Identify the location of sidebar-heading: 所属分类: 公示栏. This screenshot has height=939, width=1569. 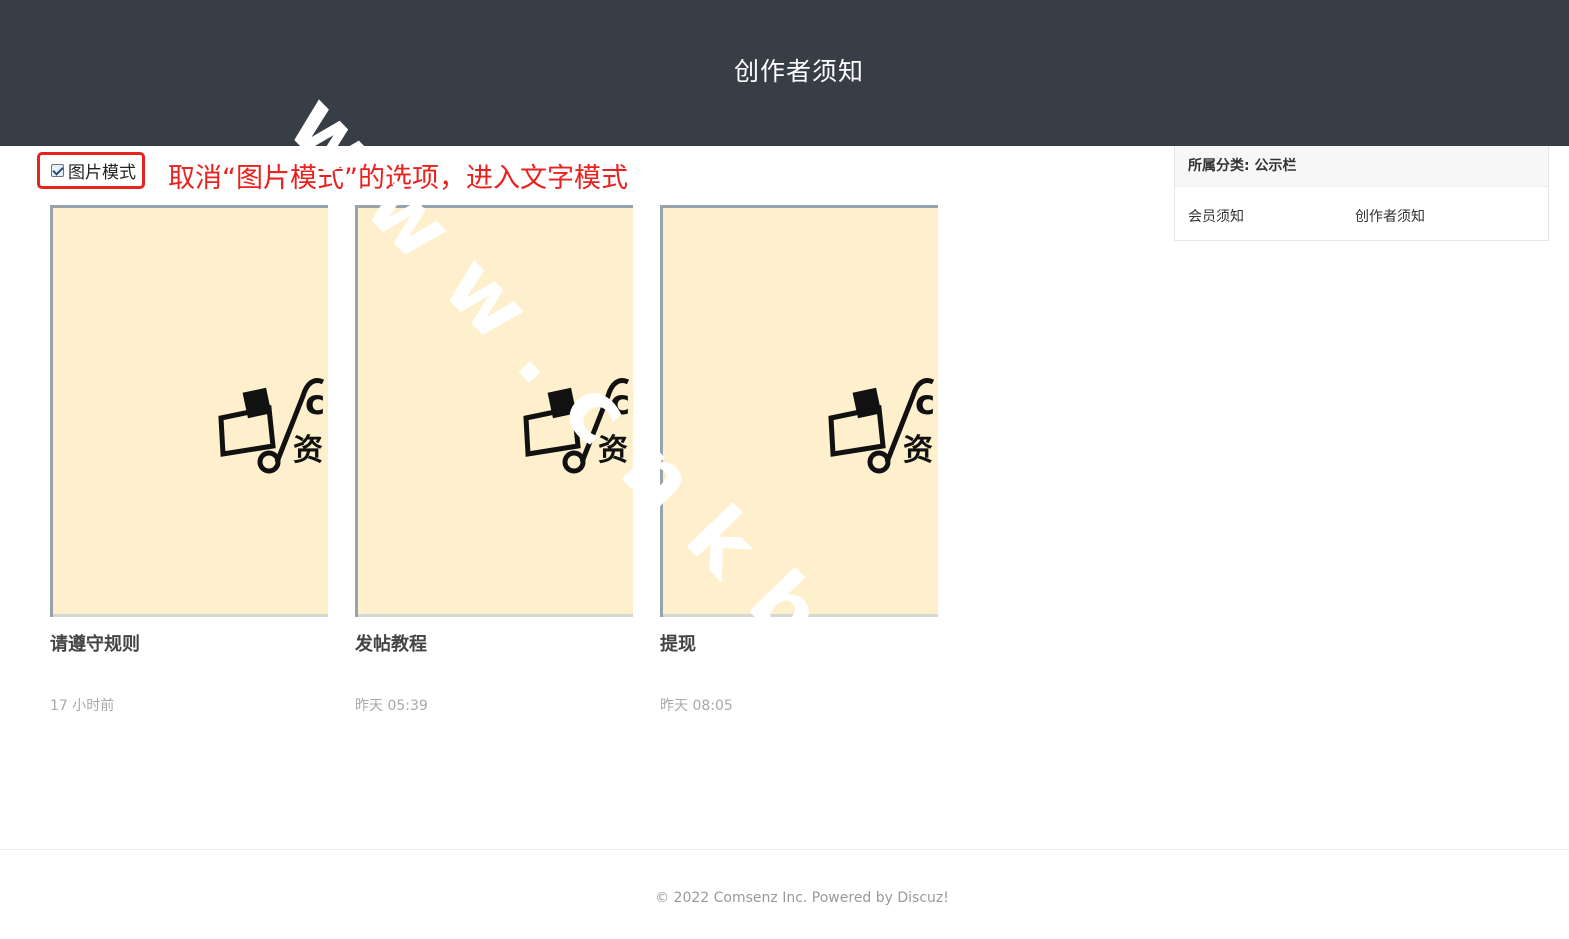
(1361, 166).